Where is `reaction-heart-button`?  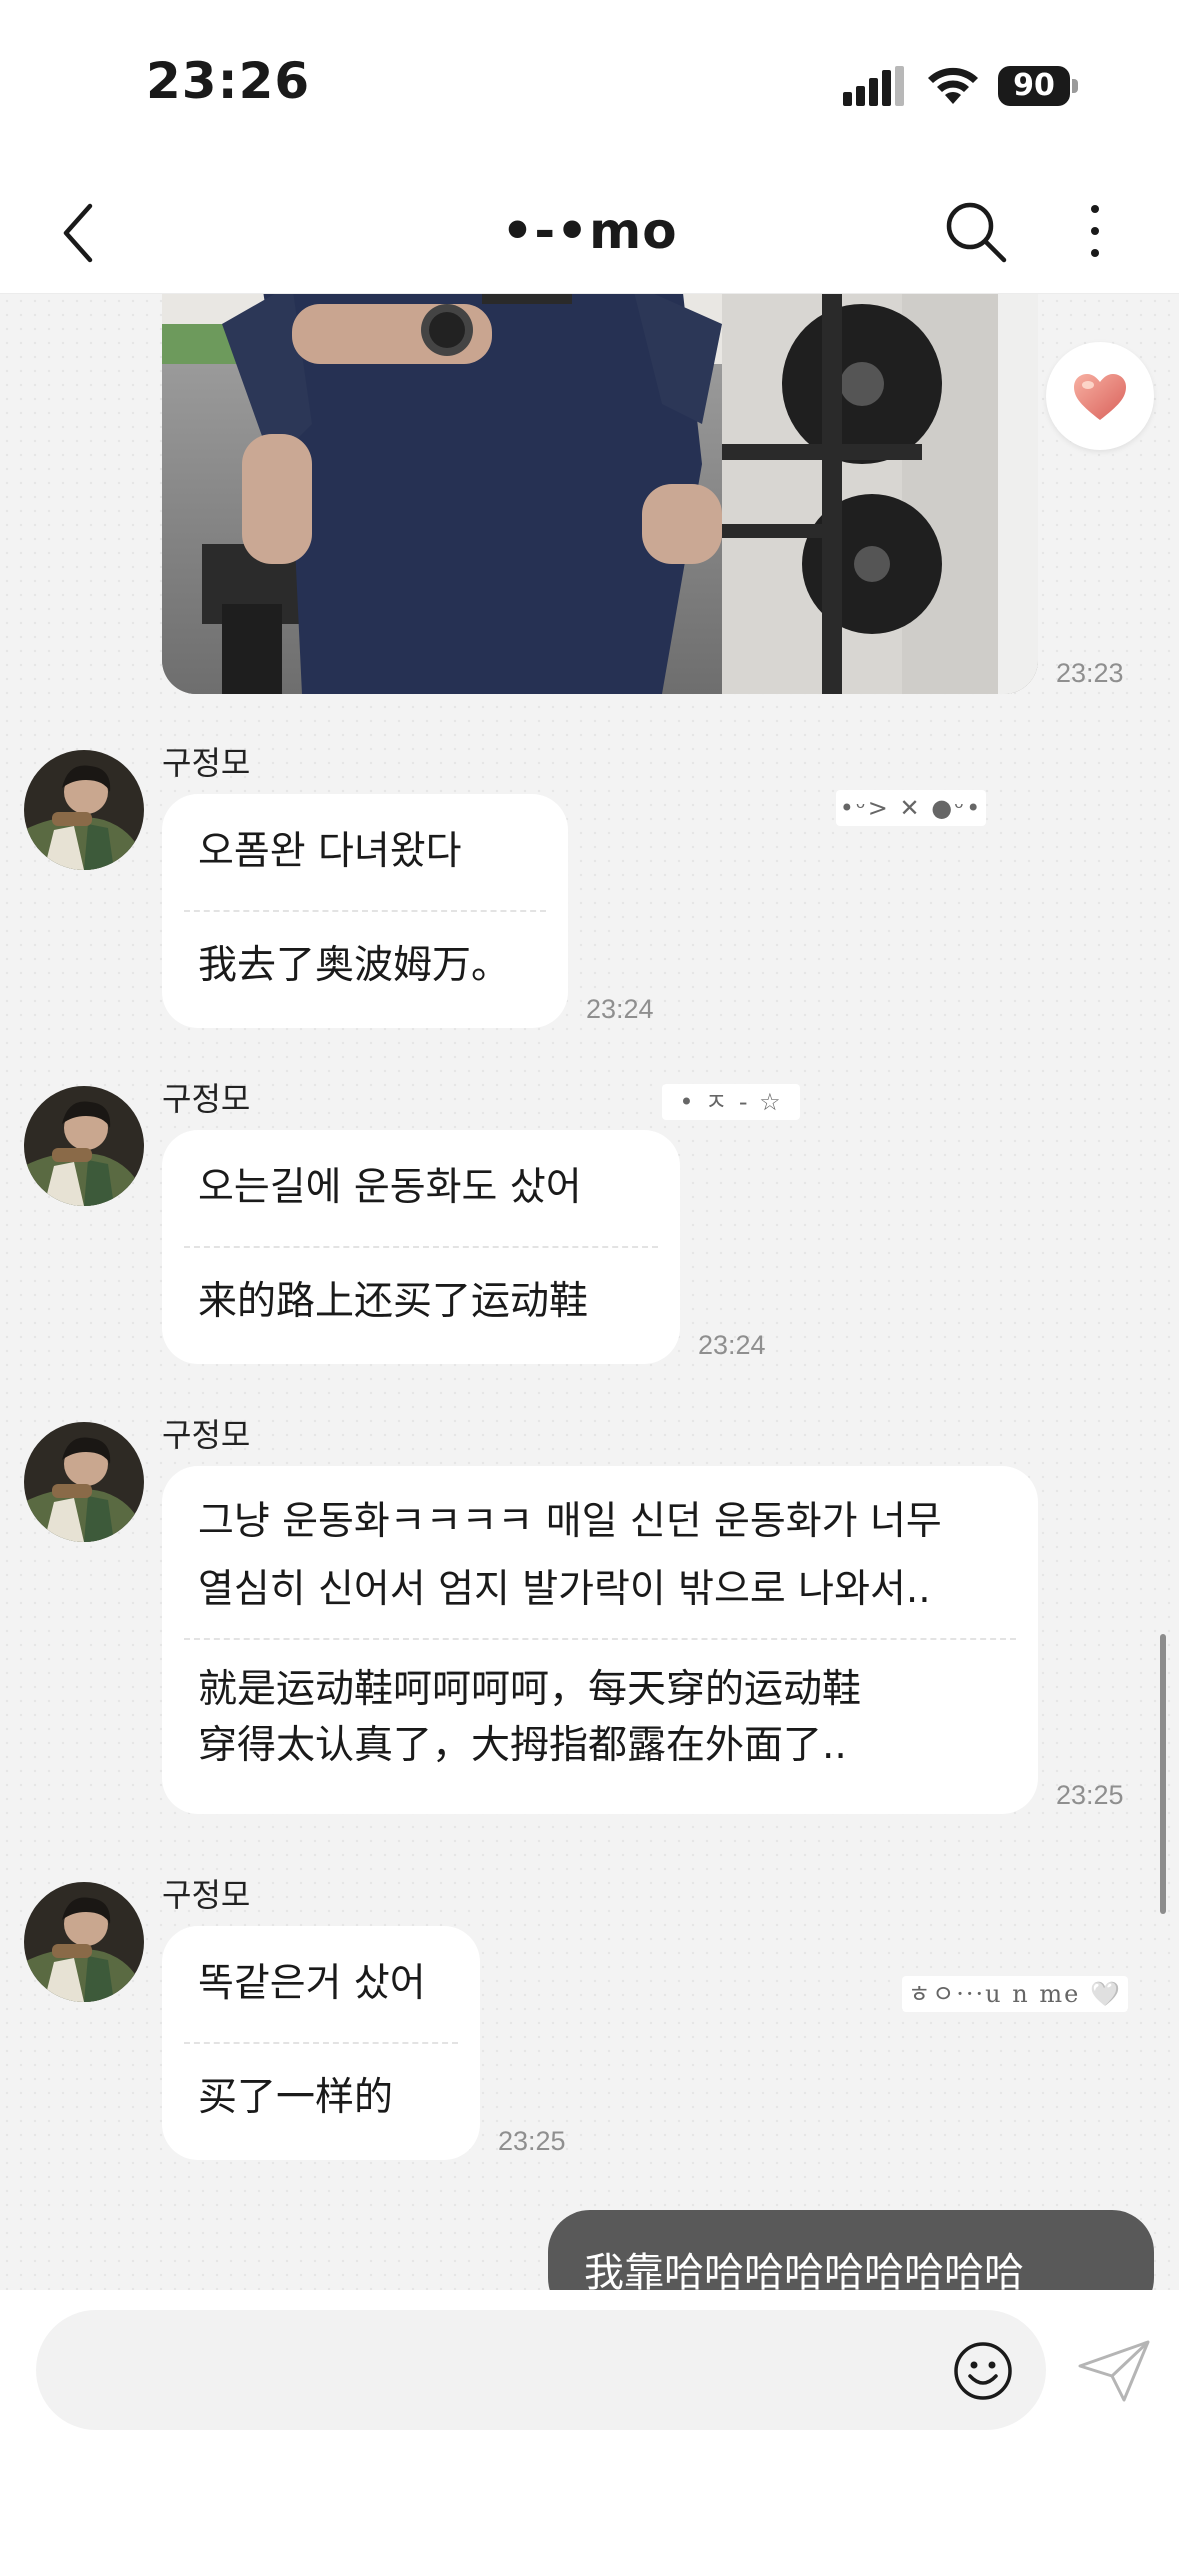
reaction-heart-button is located at coordinates (1100, 396).